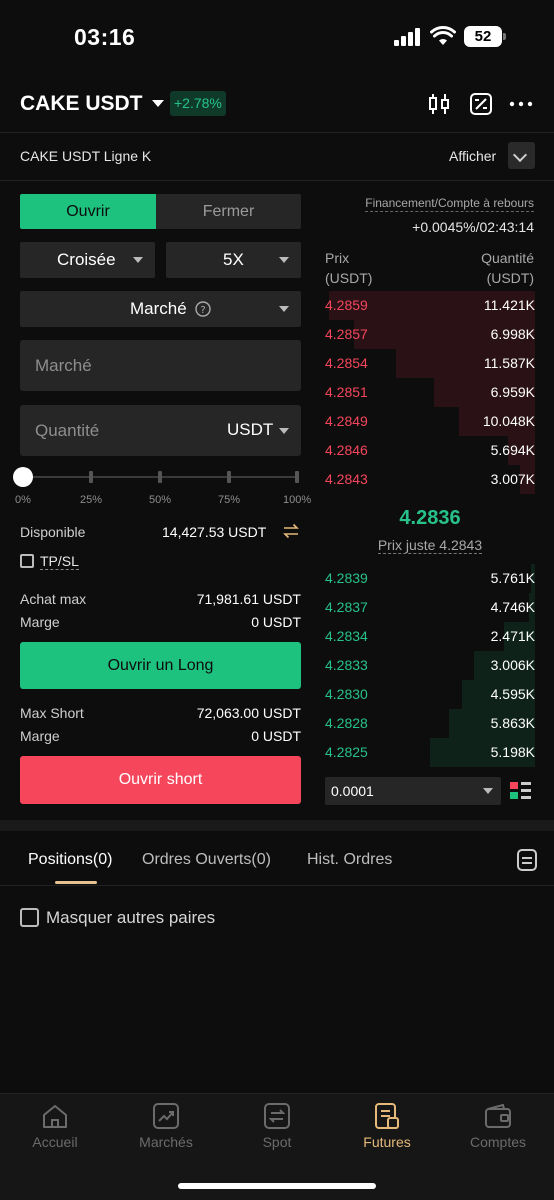  Describe the element at coordinates (59, 561) in the screenshot. I see `tpsl-label: TP/SL` at that location.